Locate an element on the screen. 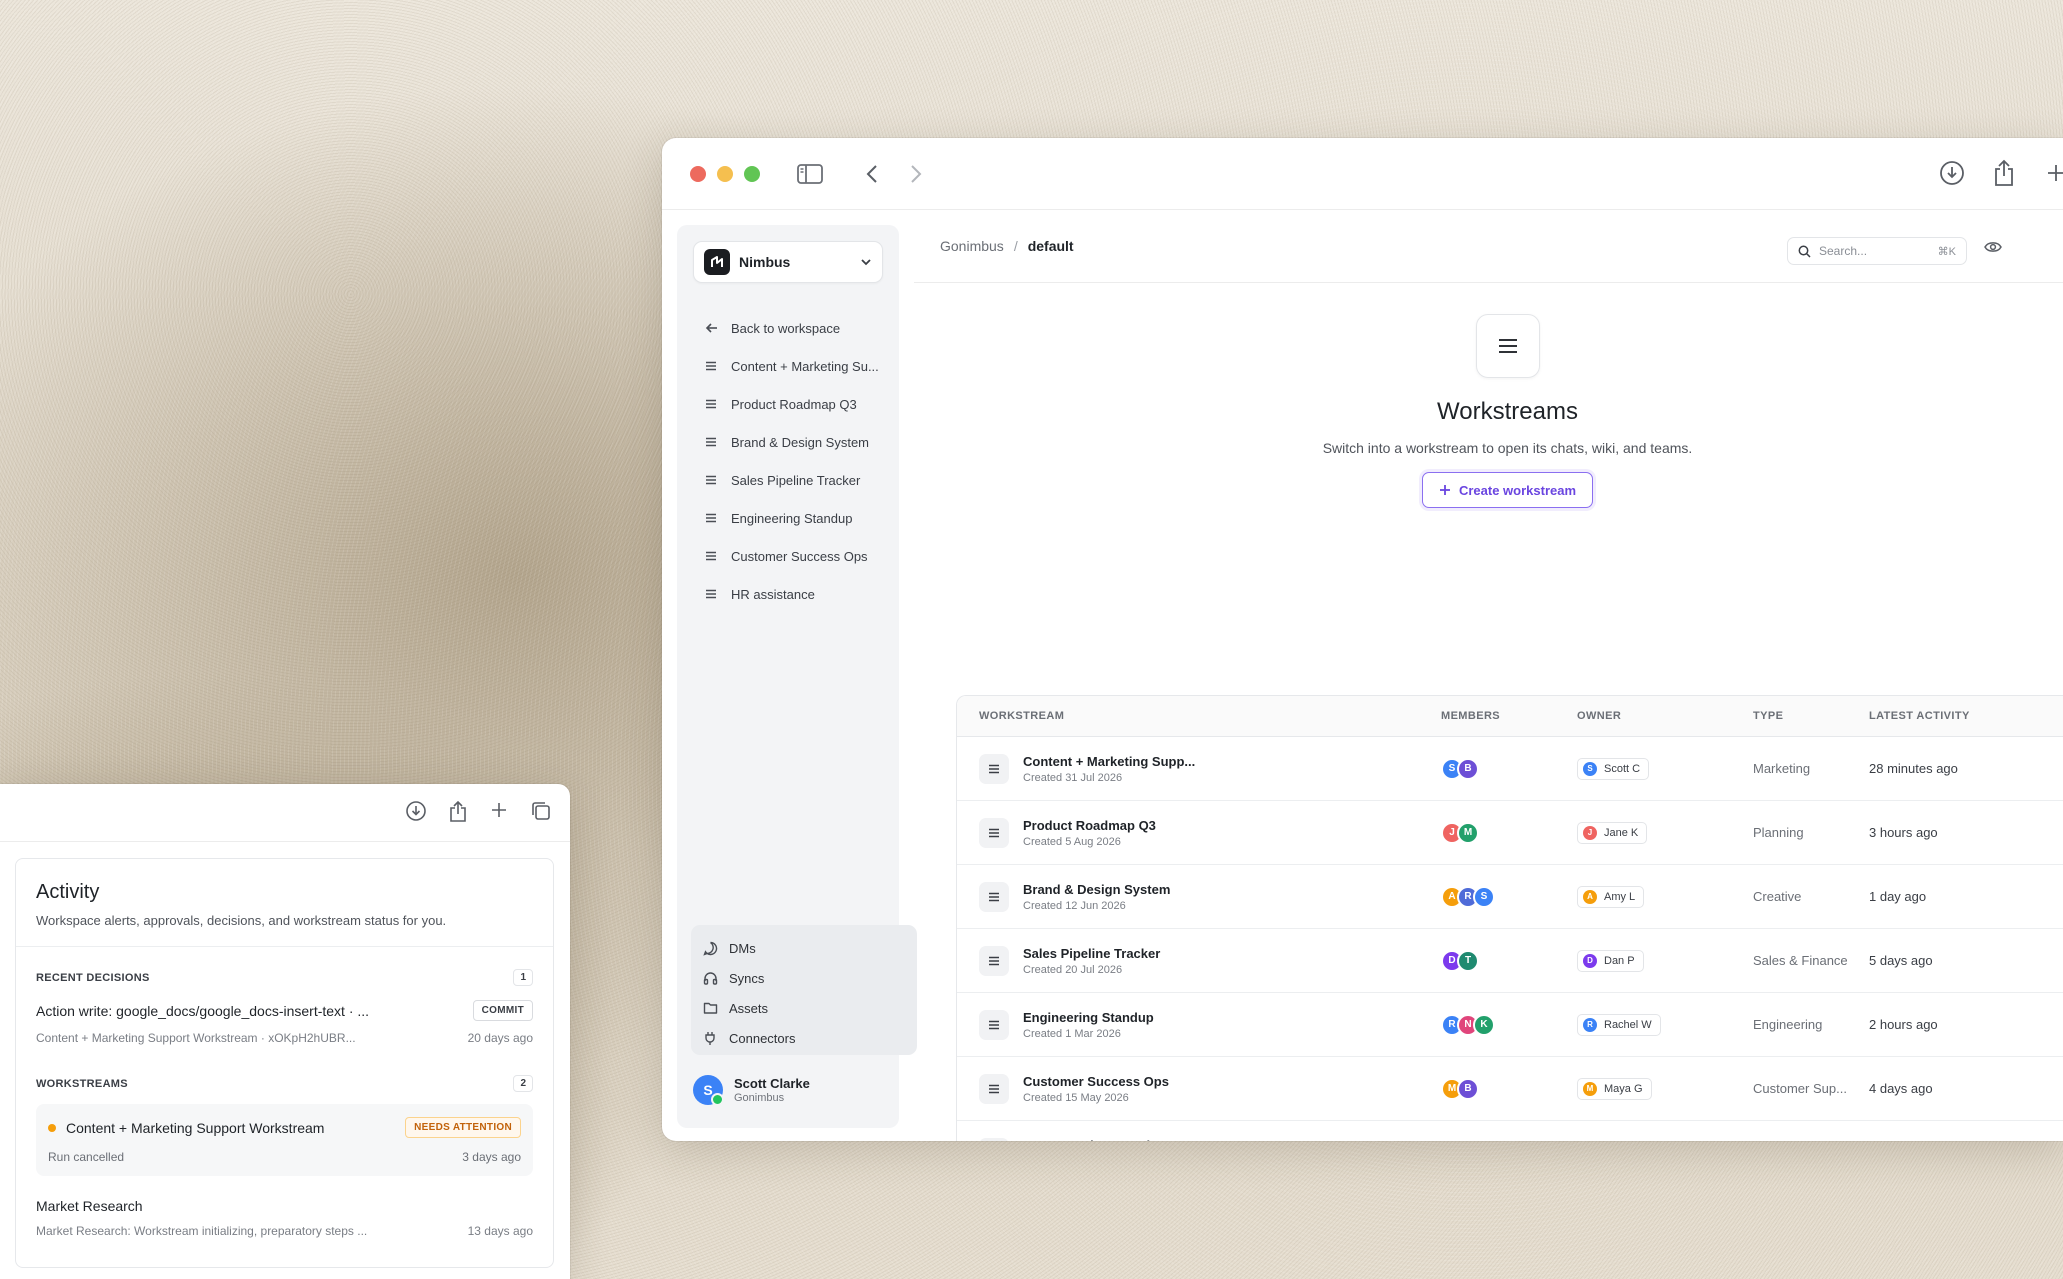 This screenshot has width=2063, height=1279. sidebar-item-workstream: HR assistance is located at coordinates (788, 594).